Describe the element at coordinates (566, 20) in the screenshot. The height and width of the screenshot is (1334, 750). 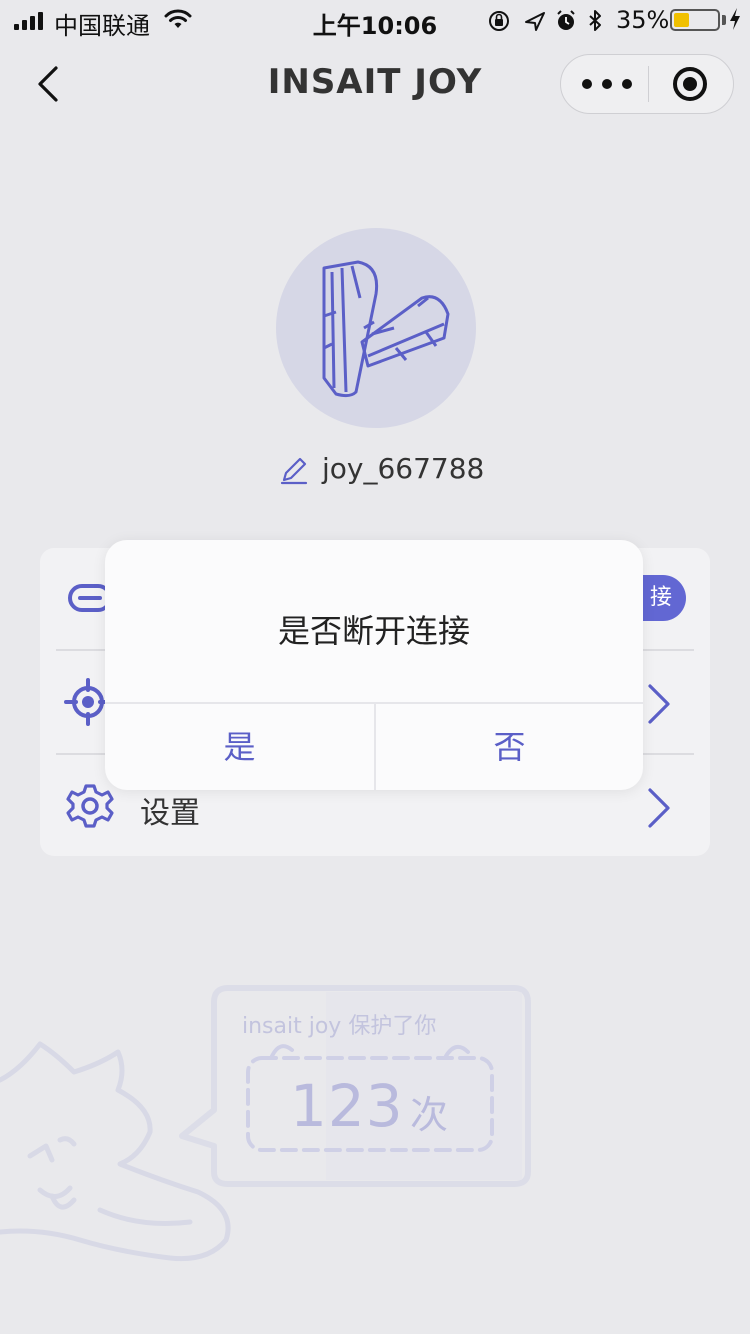
I see `alarm-icon` at that location.